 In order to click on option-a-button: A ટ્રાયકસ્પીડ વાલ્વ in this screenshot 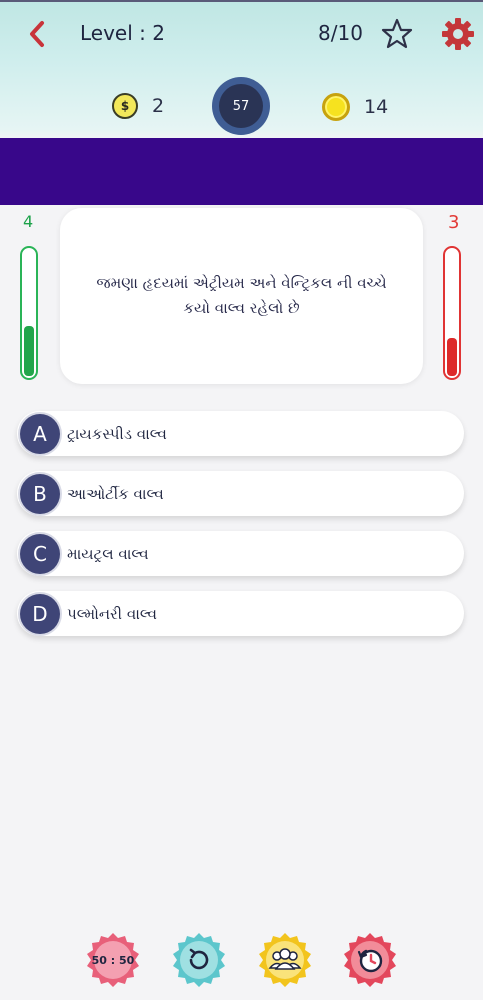, I will do `click(240, 433)`.